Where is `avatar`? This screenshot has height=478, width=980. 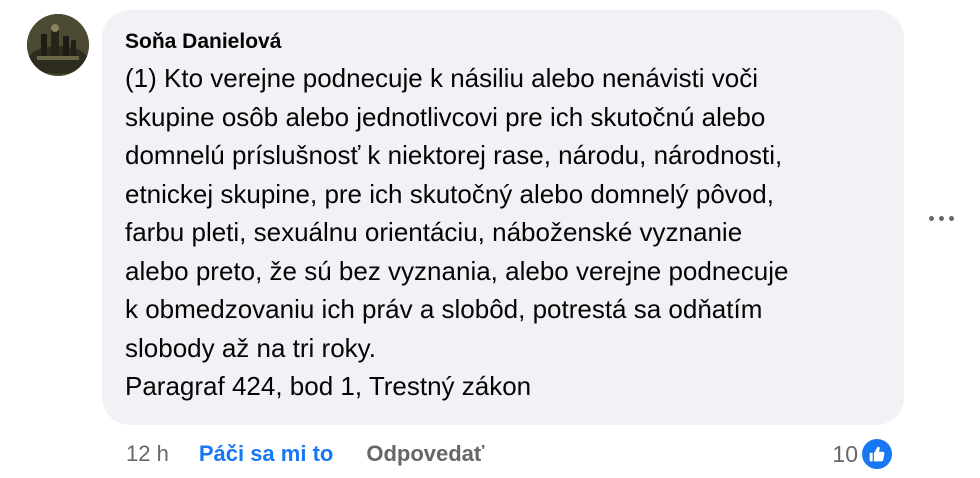
avatar is located at coordinates (58, 45).